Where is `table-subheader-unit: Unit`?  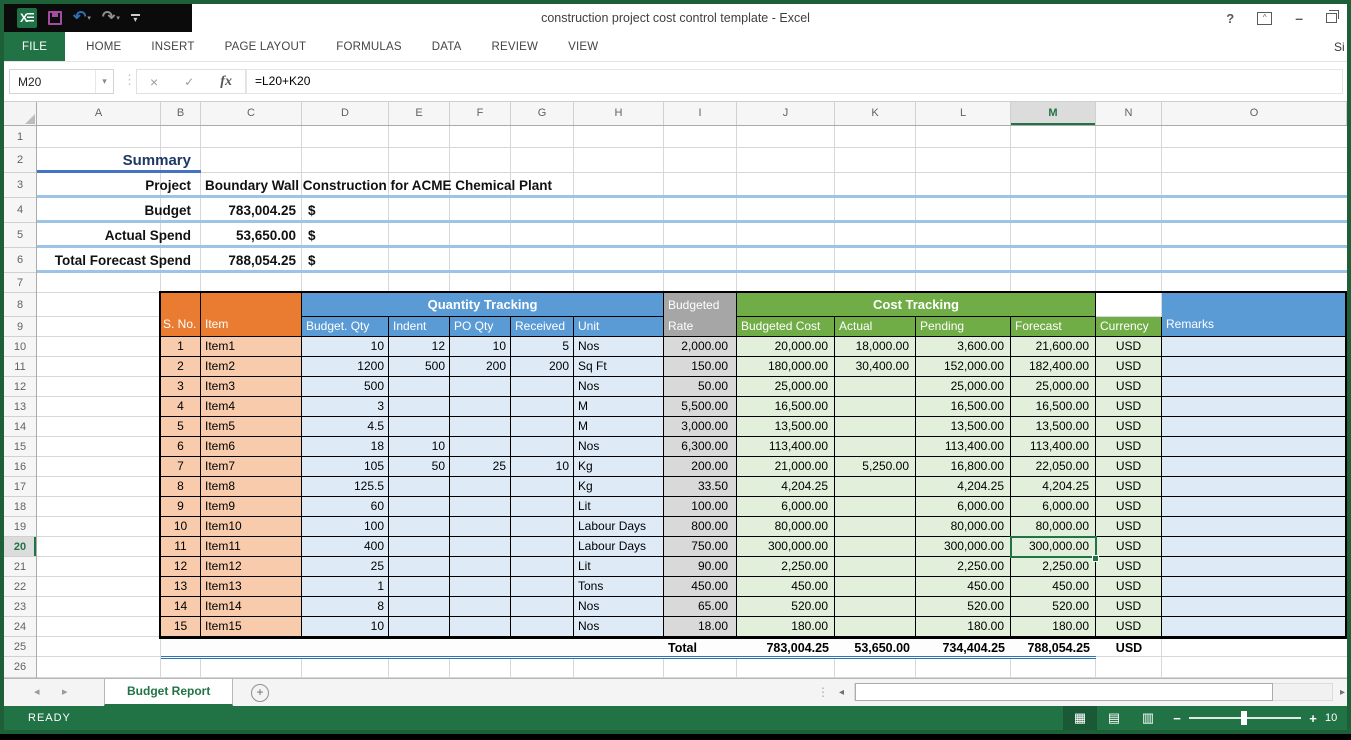 table-subheader-unit: Unit is located at coordinates (619, 327).